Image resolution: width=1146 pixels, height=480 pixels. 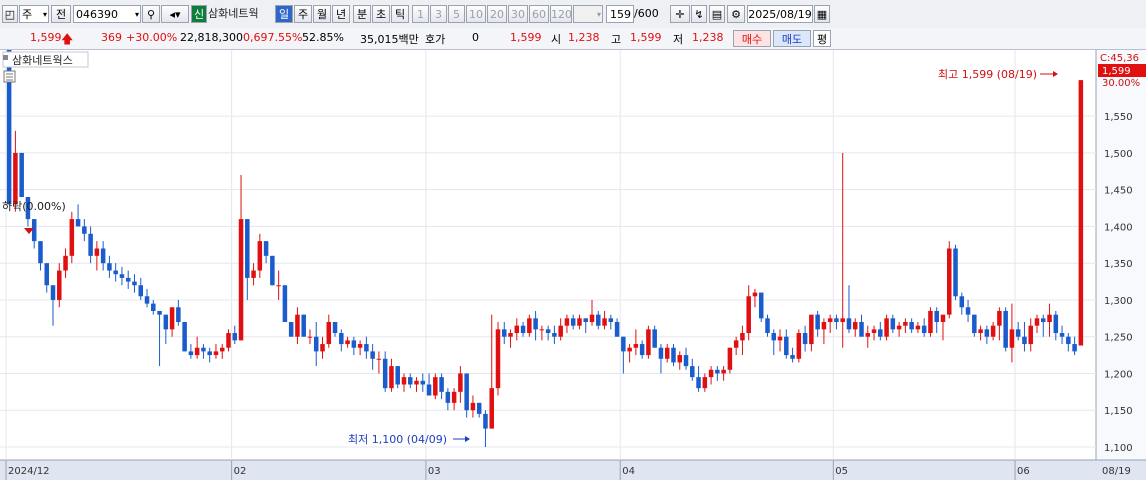 What do you see at coordinates (588, 14) in the screenshot?
I see `interval-custom-select: ▾` at bounding box center [588, 14].